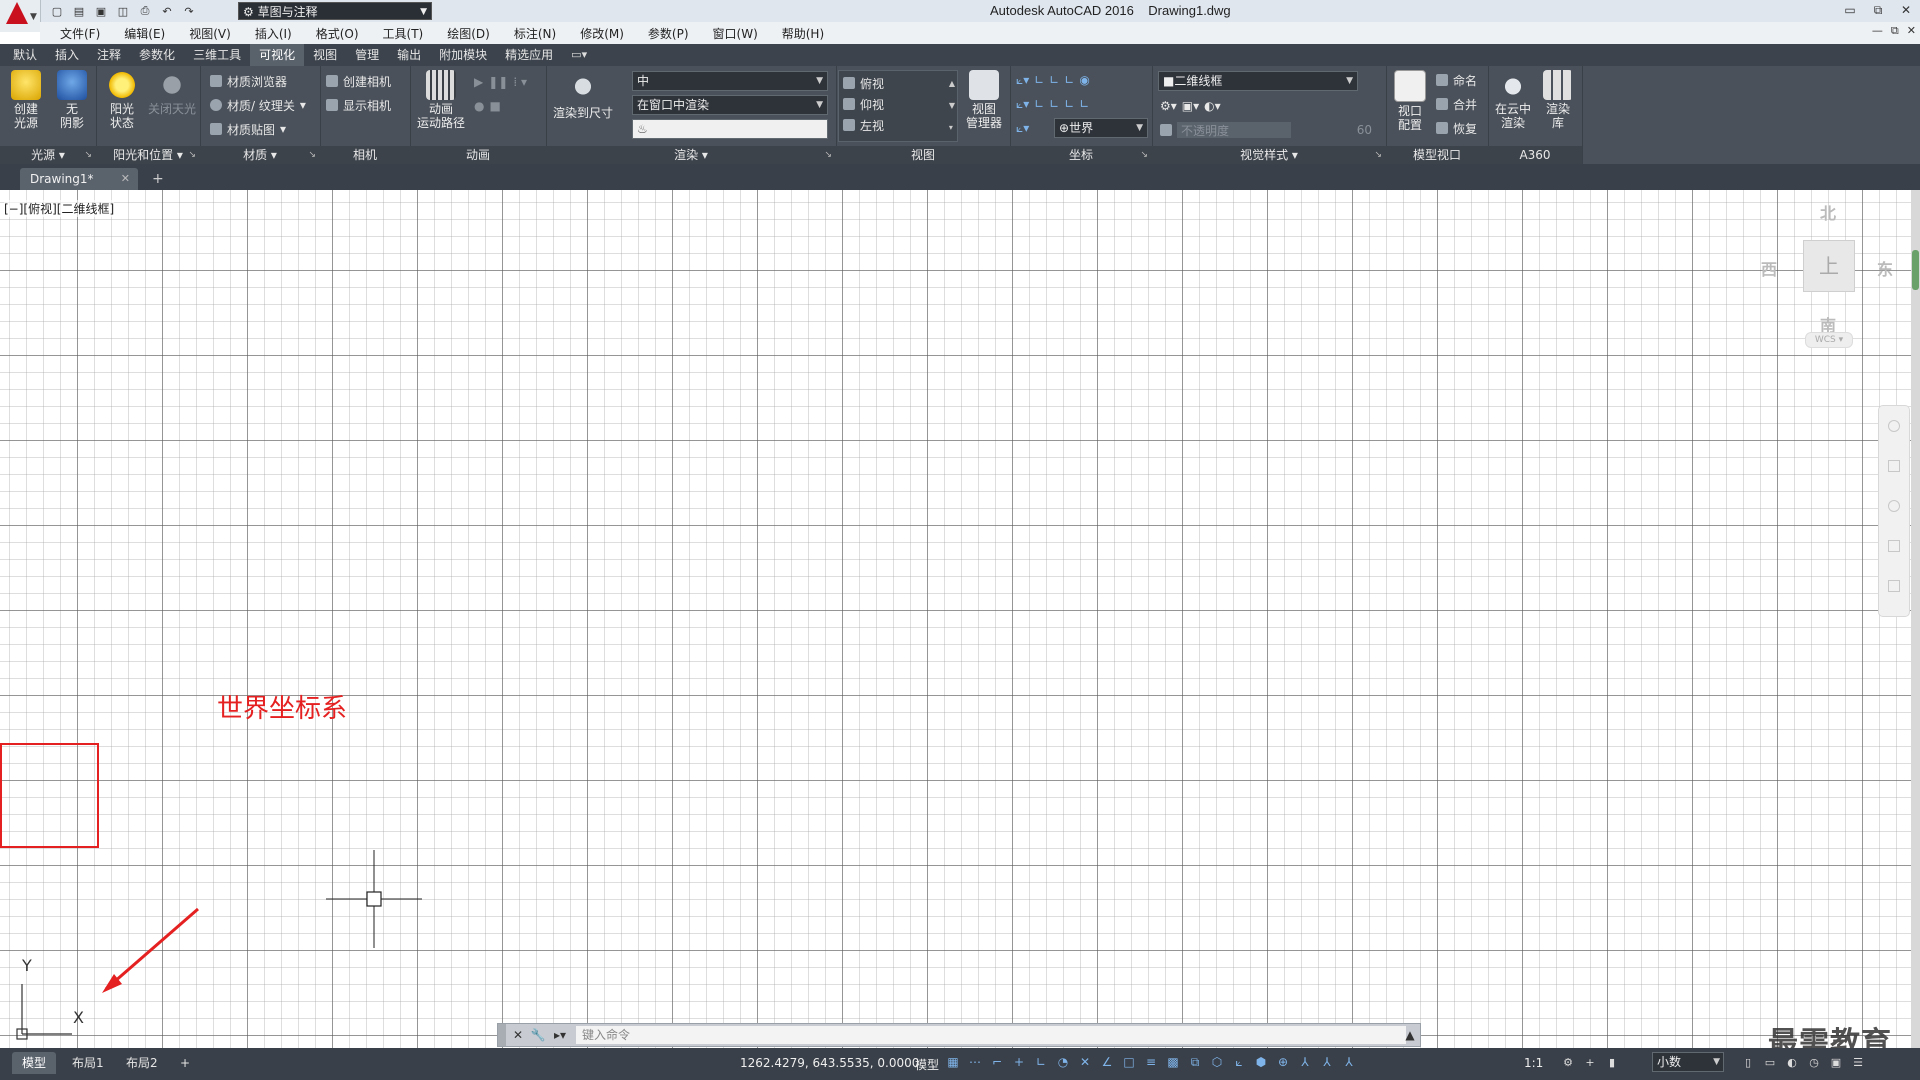 Image resolution: width=1920 pixels, height=1080 pixels. I want to click on dynamic-ucs-icon: ⟀, so click(1239, 1062).